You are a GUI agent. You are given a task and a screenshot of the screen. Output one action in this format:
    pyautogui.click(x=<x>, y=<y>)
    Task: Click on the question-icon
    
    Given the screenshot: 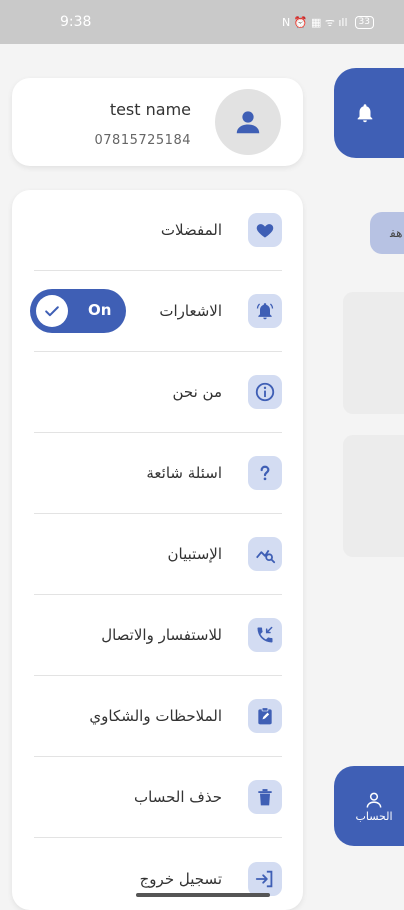 What is the action you would take?
    pyautogui.click(x=265, y=473)
    